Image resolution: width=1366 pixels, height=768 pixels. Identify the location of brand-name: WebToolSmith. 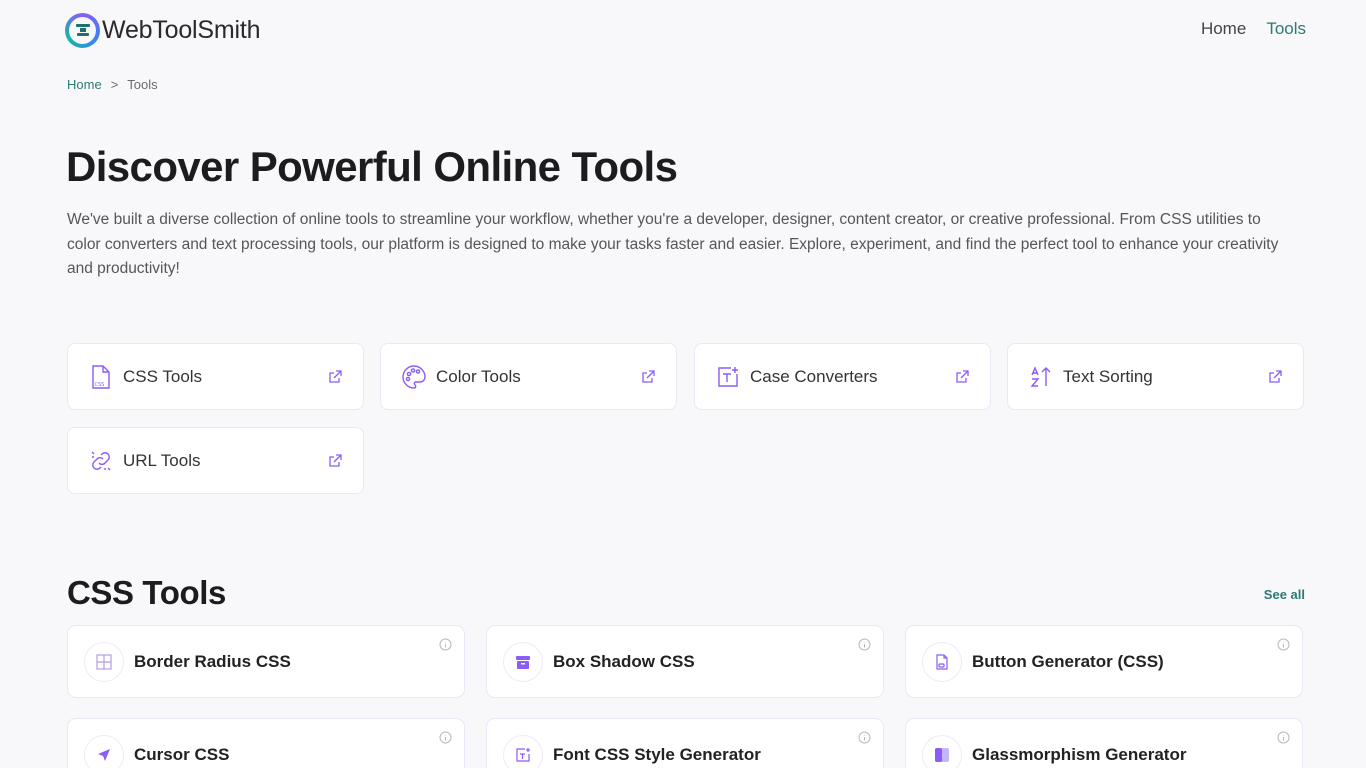
(181, 29).